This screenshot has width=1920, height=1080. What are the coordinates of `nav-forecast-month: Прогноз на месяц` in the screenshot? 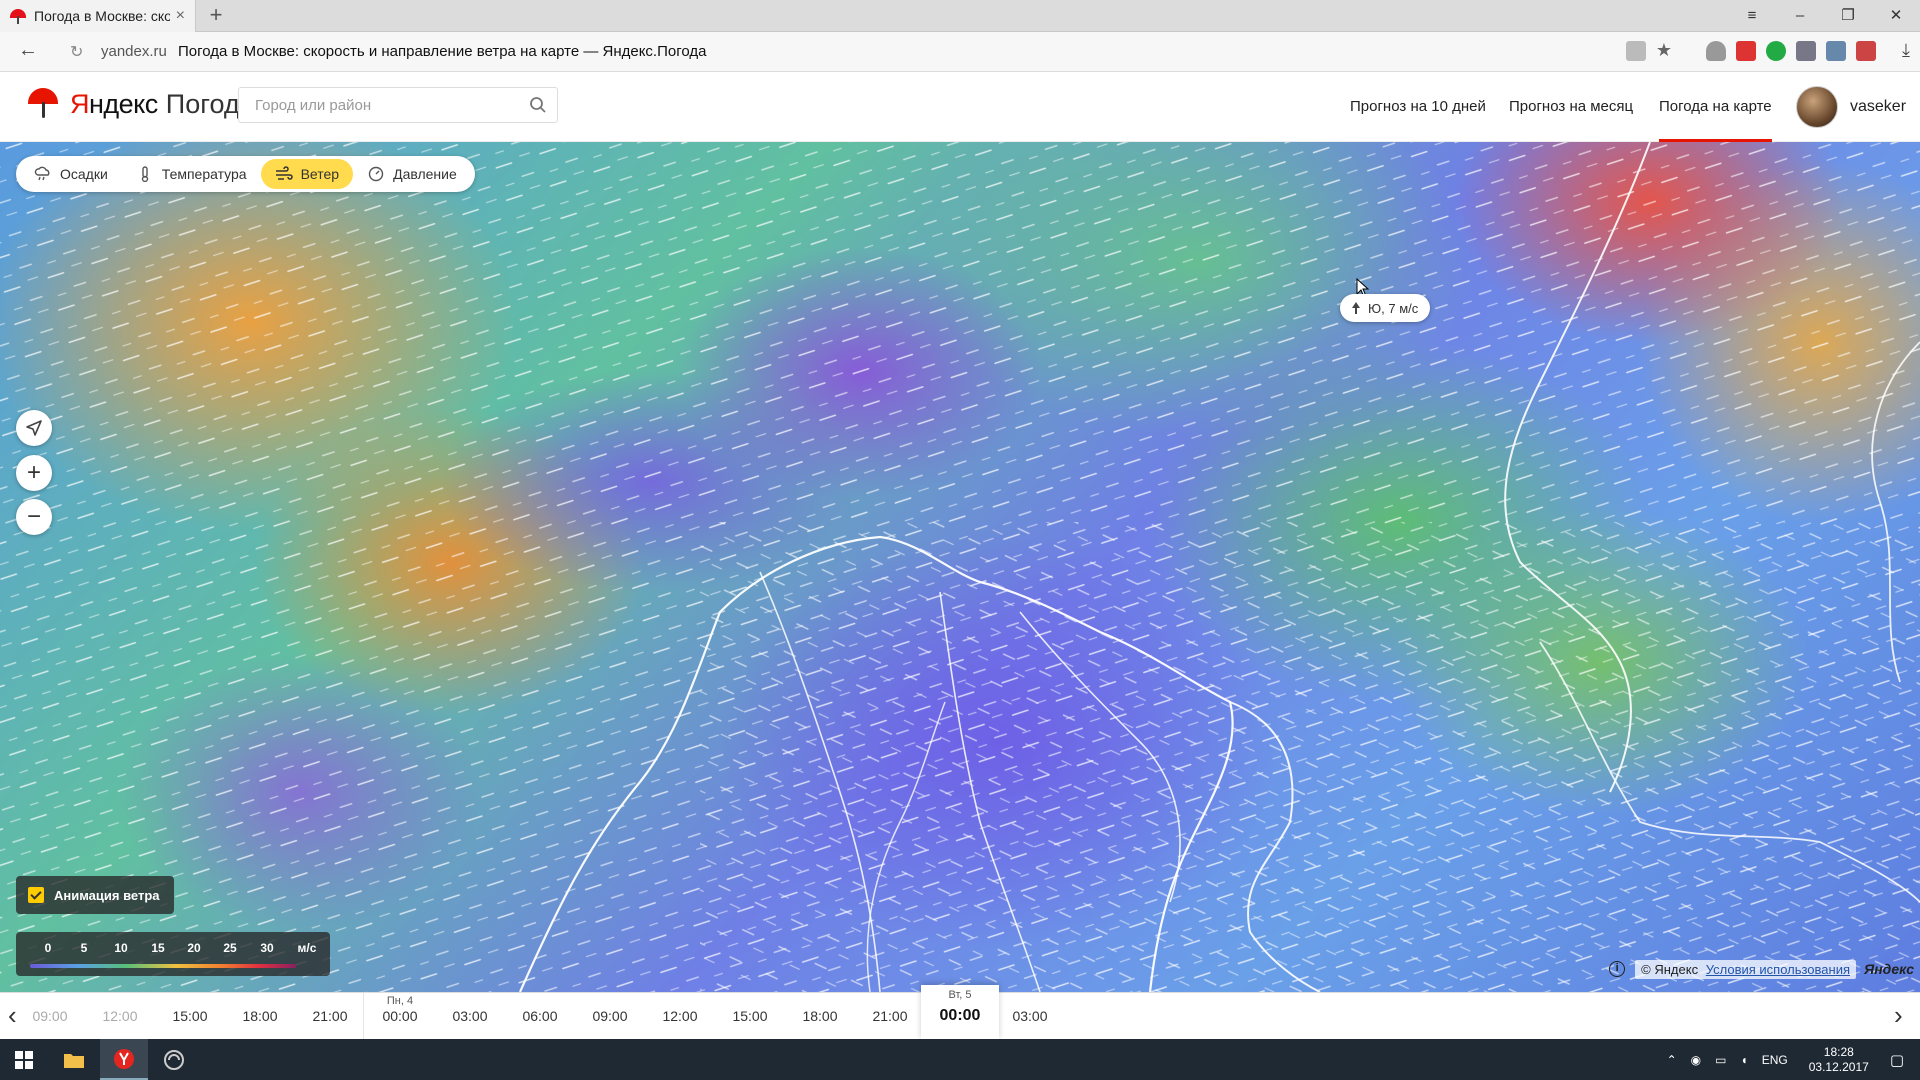 It's located at (1571, 107).